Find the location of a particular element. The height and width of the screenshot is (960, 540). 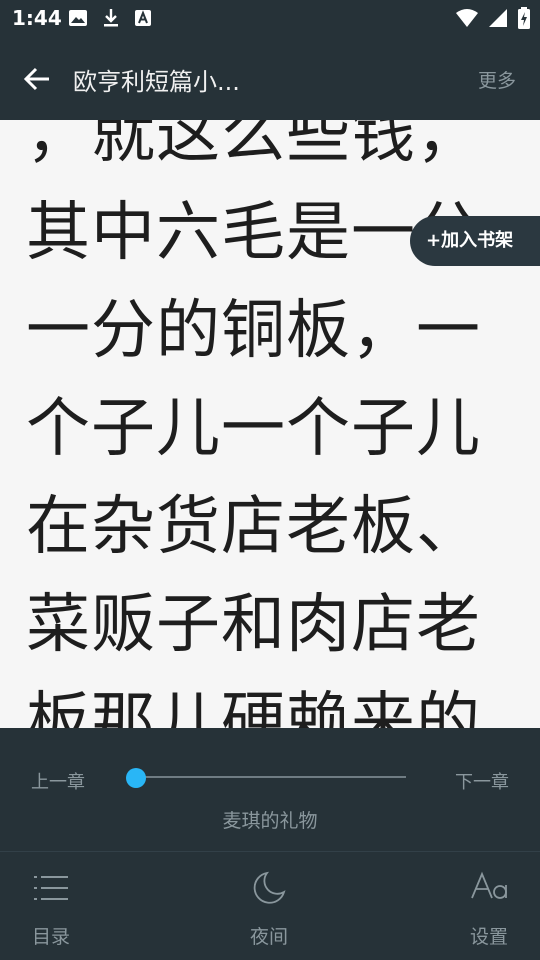

chapter-progress-slider is located at coordinates (271, 777).